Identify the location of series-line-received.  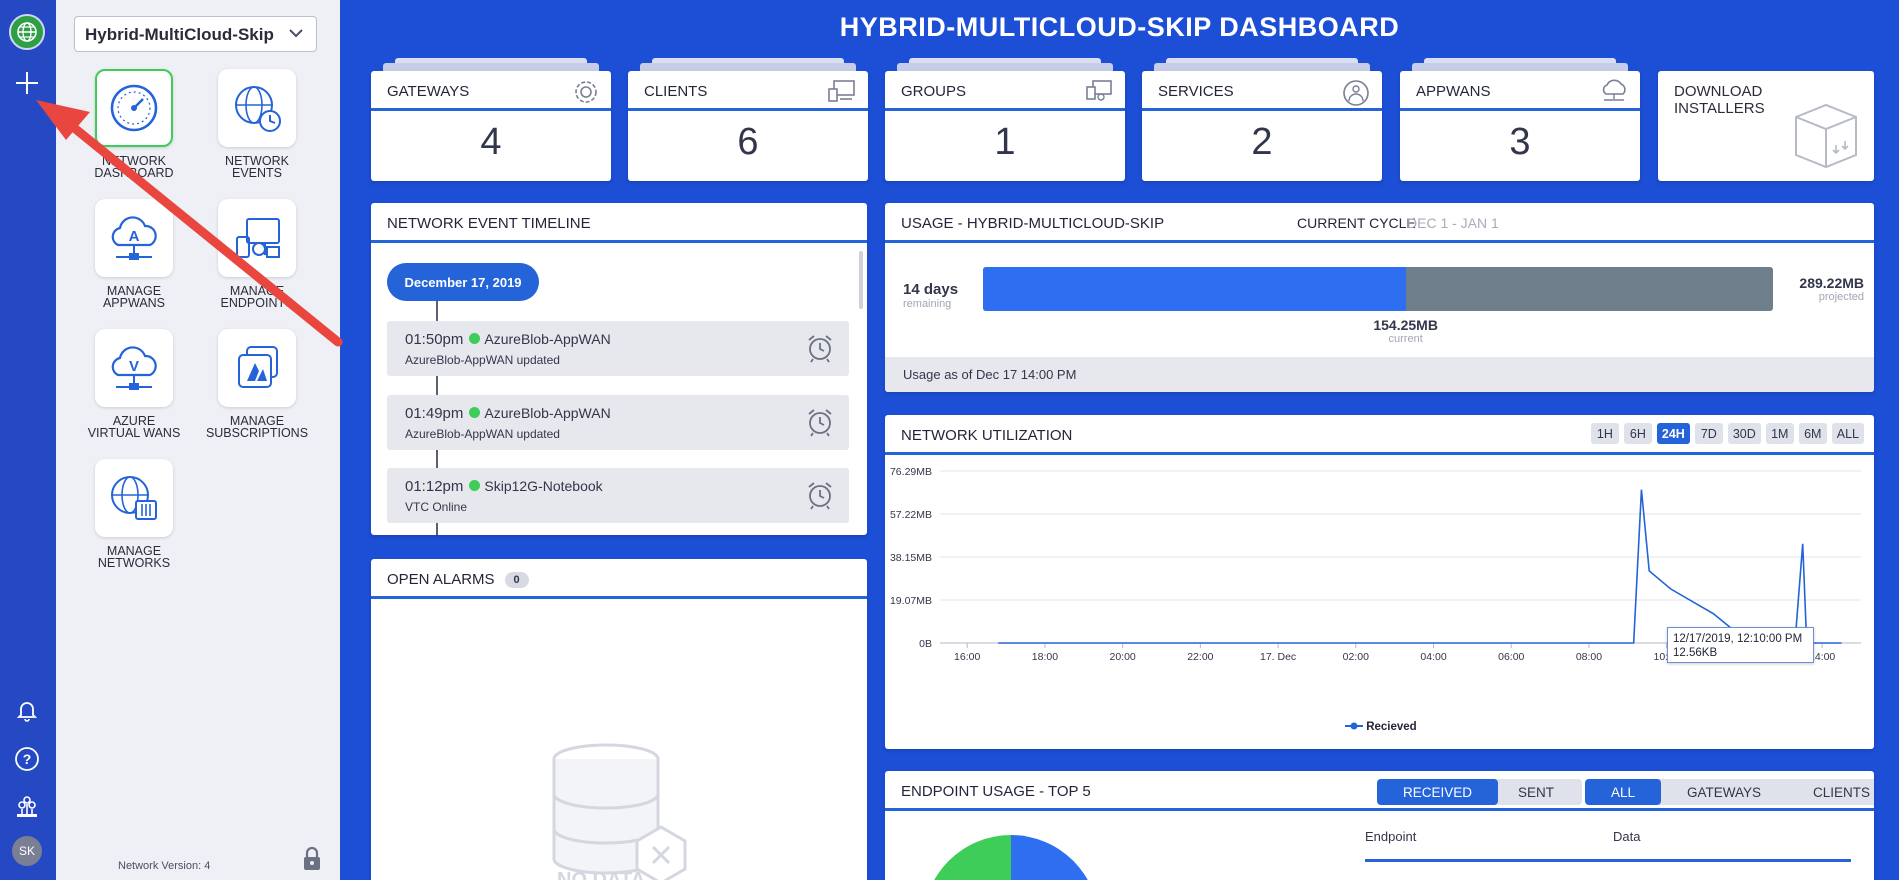
(1420, 566).